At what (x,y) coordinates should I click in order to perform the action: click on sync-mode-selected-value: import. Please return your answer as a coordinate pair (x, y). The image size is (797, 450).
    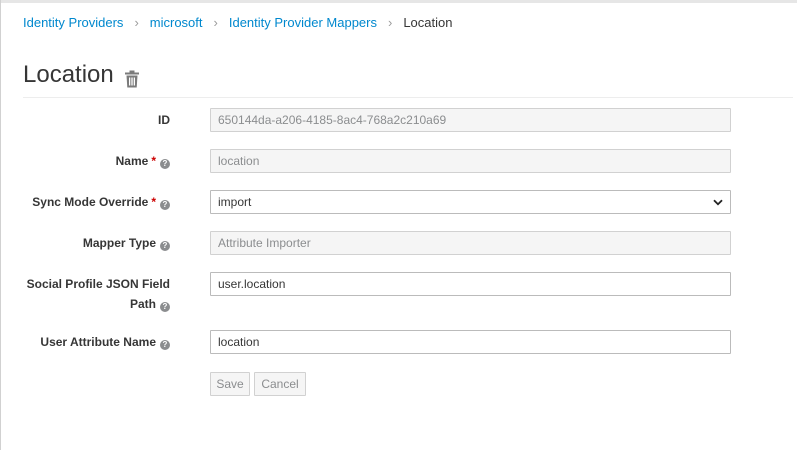
    Looking at the image, I should click on (235, 202).